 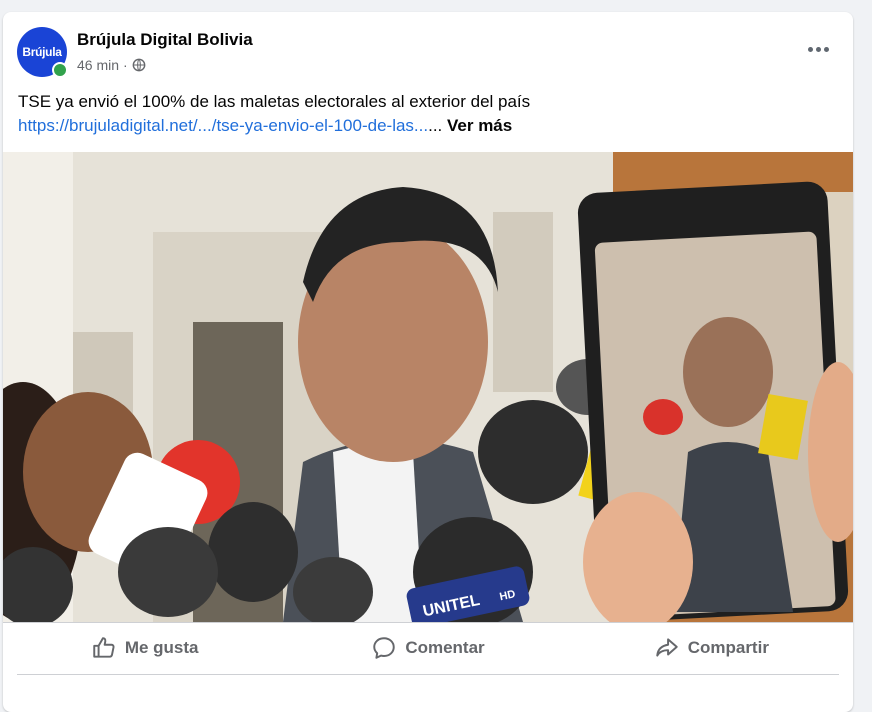 What do you see at coordinates (428, 674) in the screenshot?
I see `divider` at bounding box center [428, 674].